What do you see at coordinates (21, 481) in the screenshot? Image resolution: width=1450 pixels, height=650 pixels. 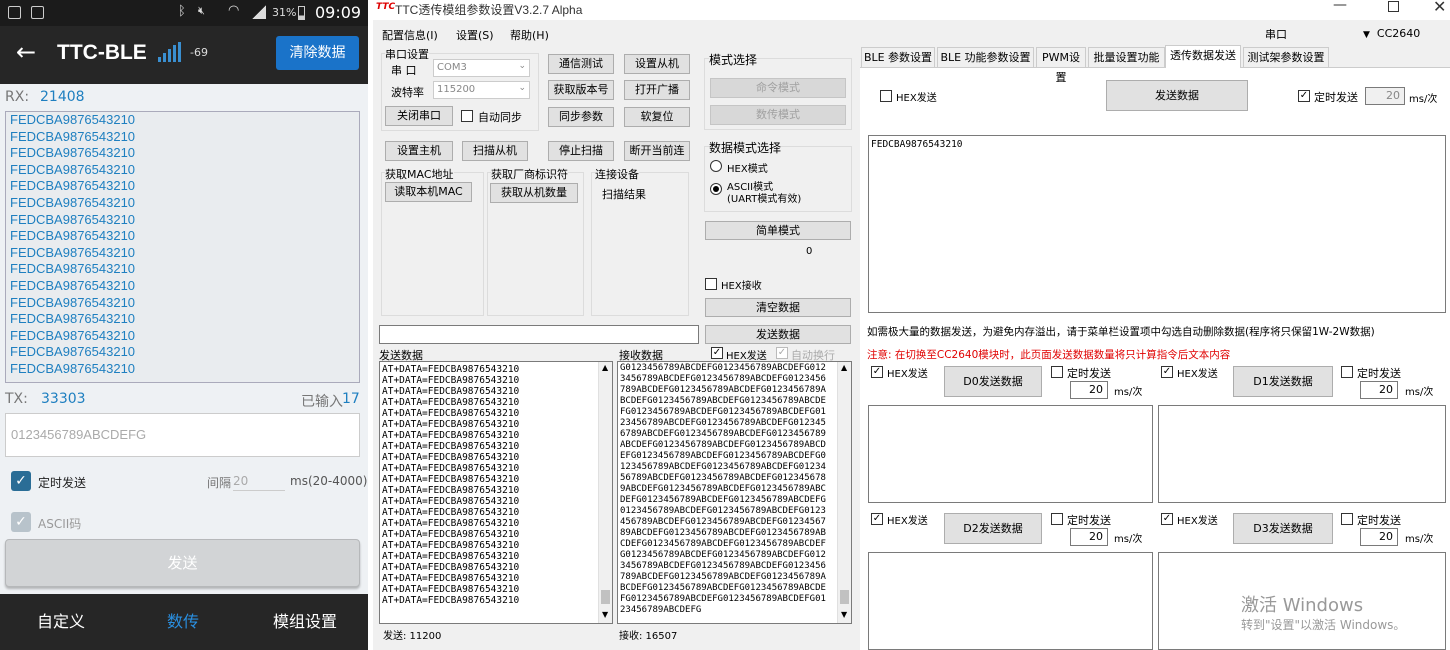 I see `timed-send-checkbox: ✓` at bounding box center [21, 481].